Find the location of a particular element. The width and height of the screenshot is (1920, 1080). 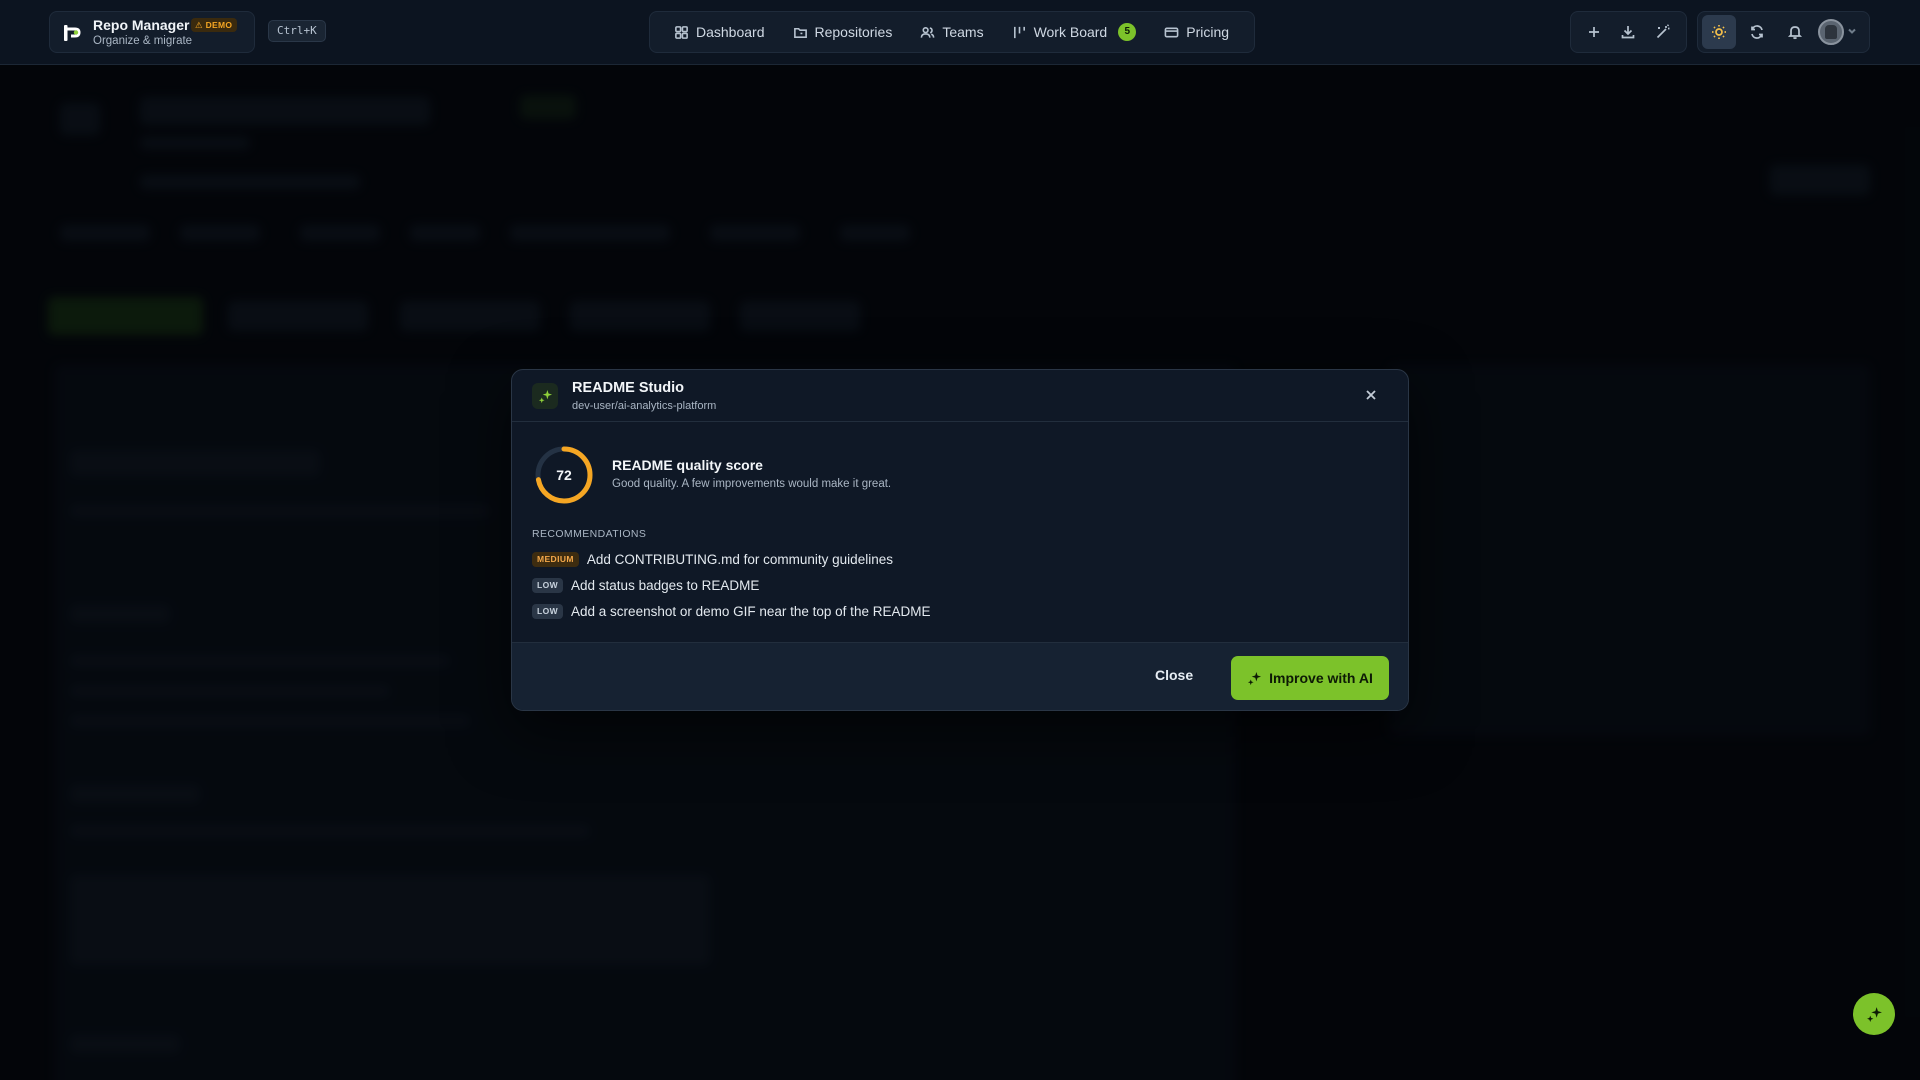

ai-tools-button is located at coordinates (1663, 32).